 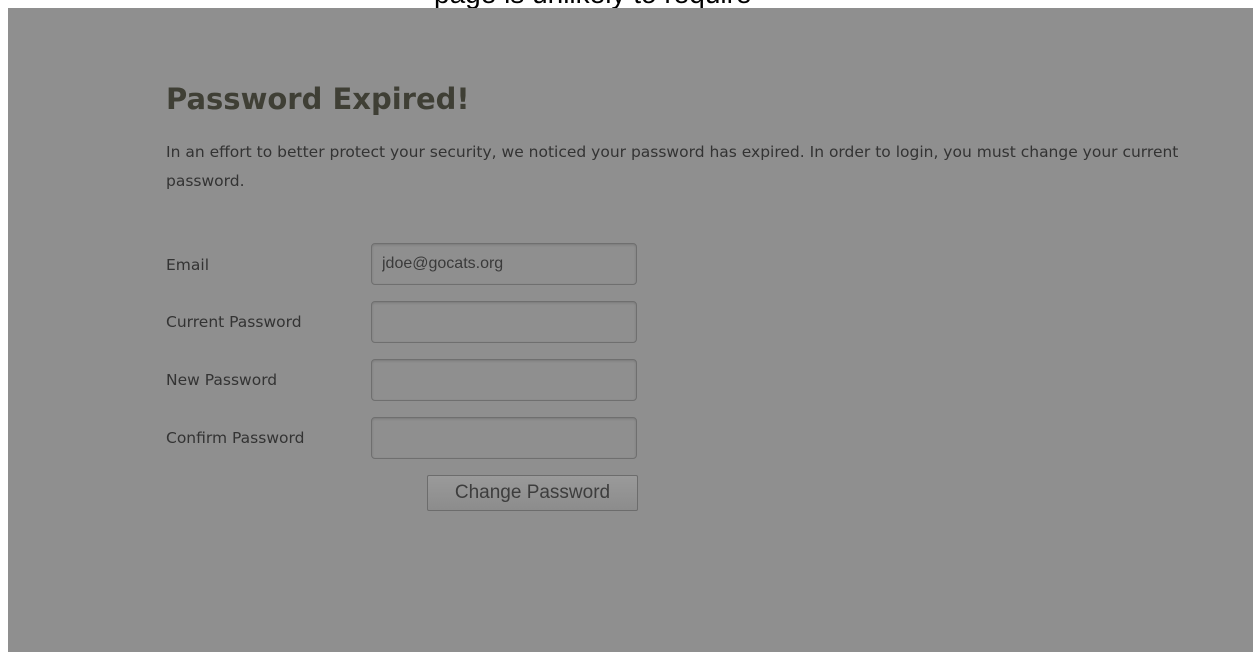 What do you see at coordinates (235, 438) in the screenshot?
I see `confirm-password-label: Confirm Password` at bounding box center [235, 438].